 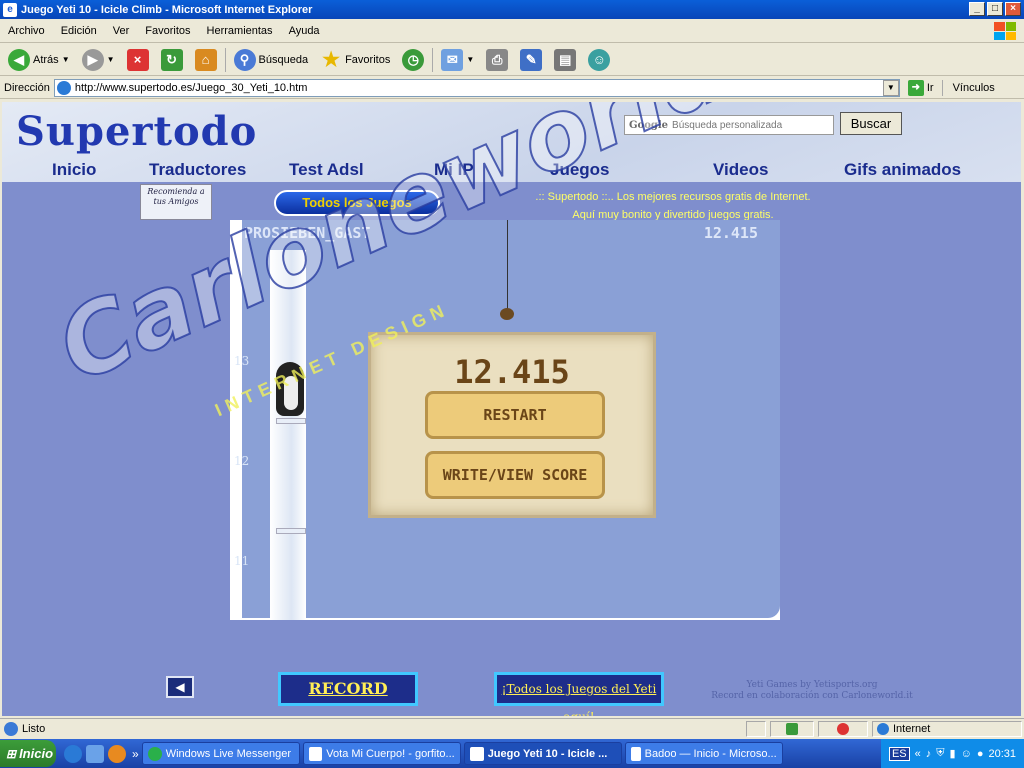 I want to click on clock: 20:31, so click(x=1002, y=754).